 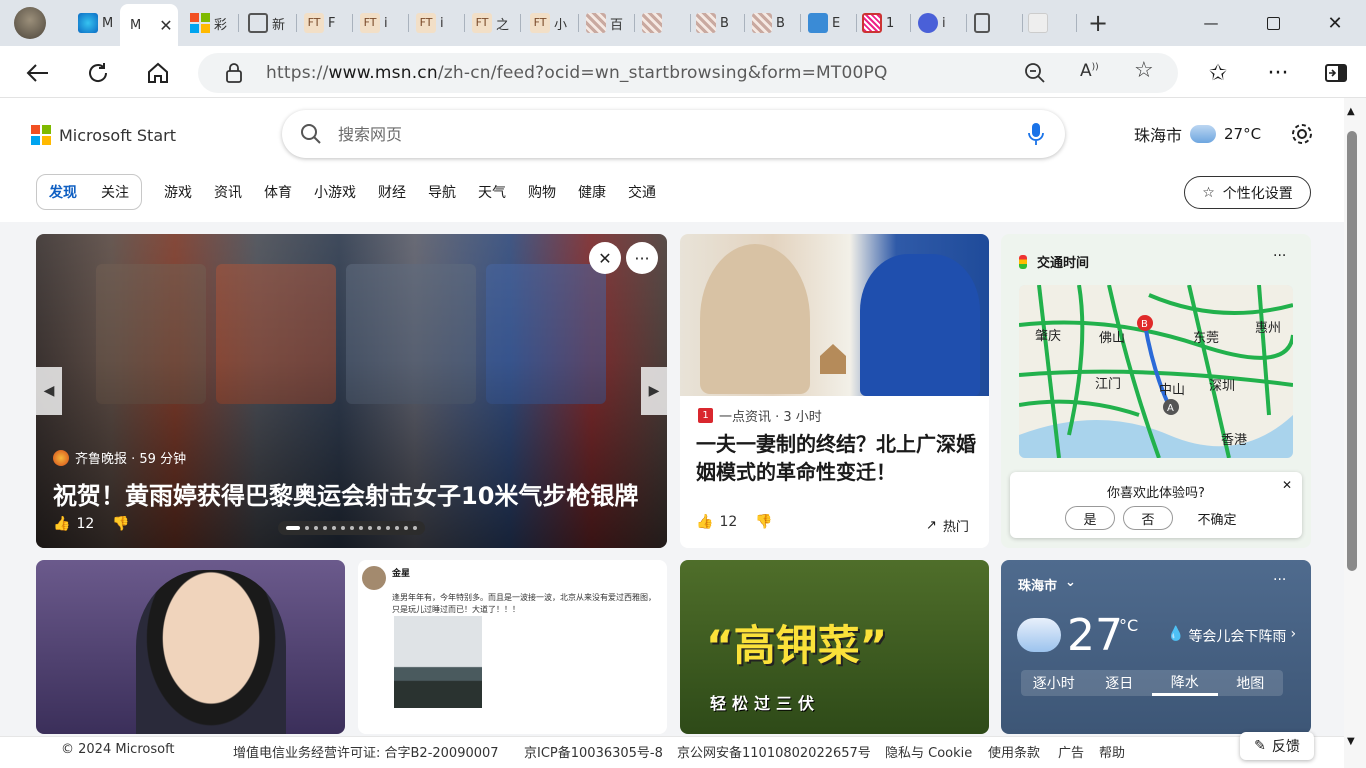 I want to click on footer-license-link: 增值电信业务经营许可证: 合字B2-20090007, so click(x=366, y=751).